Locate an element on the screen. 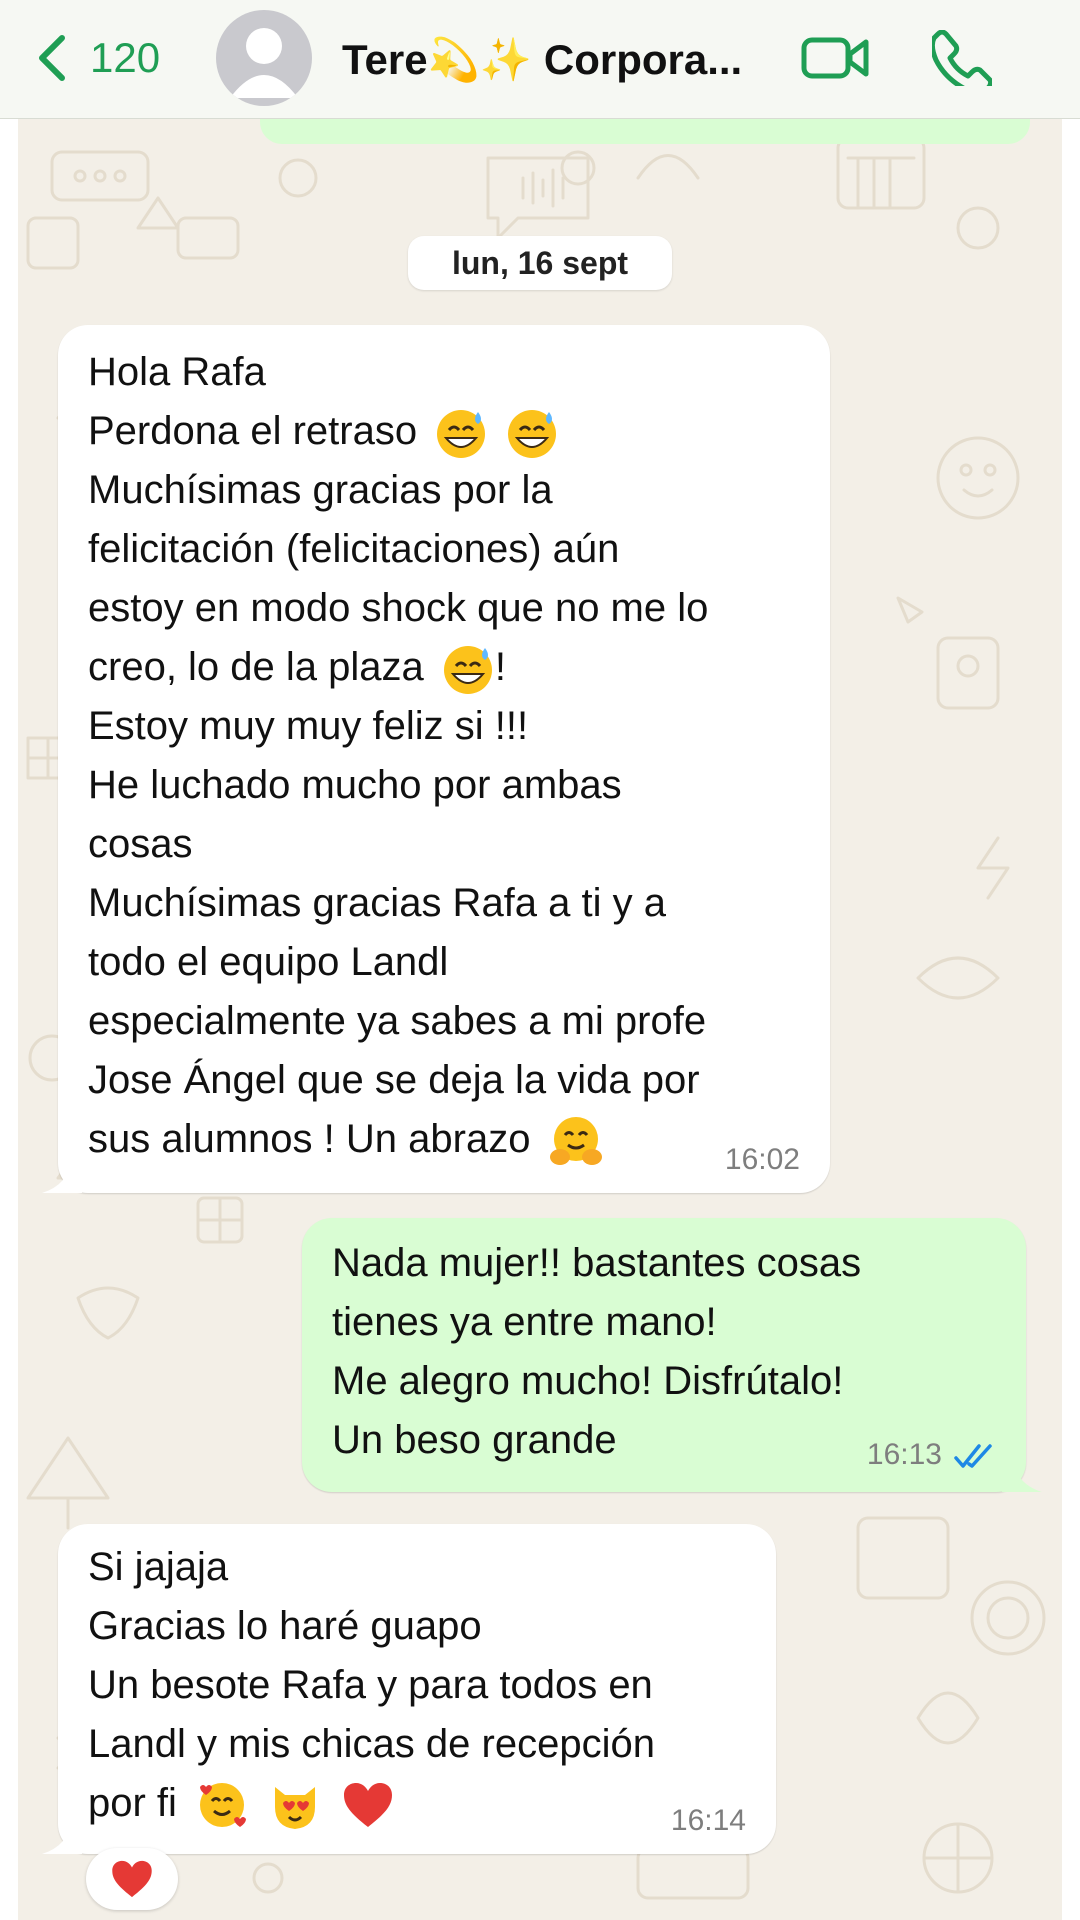 The height and width of the screenshot is (1920, 1080). message-line: todo el equipo Landl is located at coordinates (268, 962).